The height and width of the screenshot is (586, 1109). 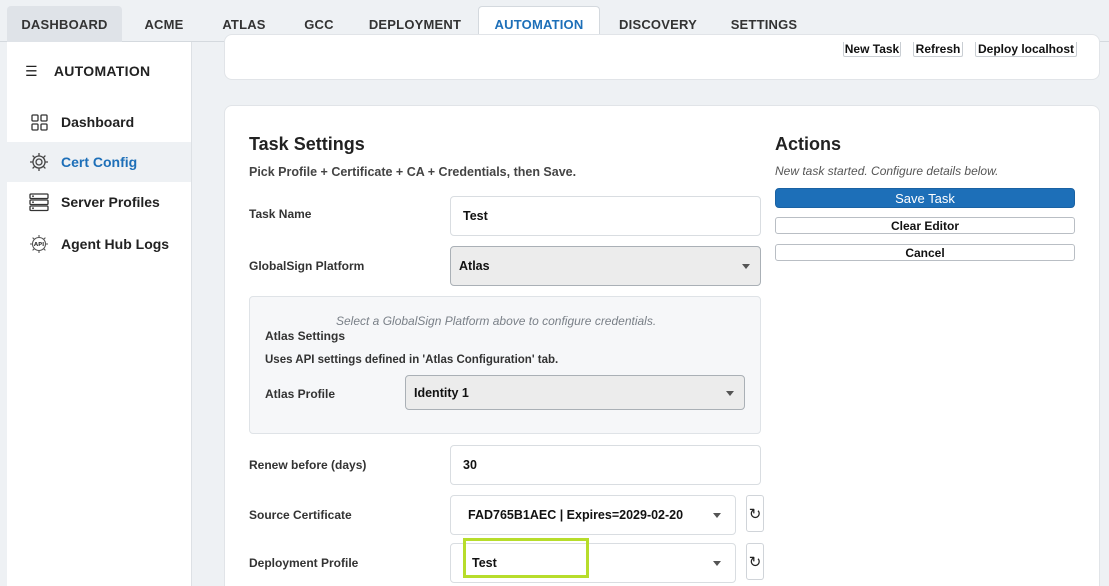 What do you see at coordinates (305, 336) in the screenshot?
I see `atlas-settings-title: Atlas Settings` at bounding box center [305, 336].